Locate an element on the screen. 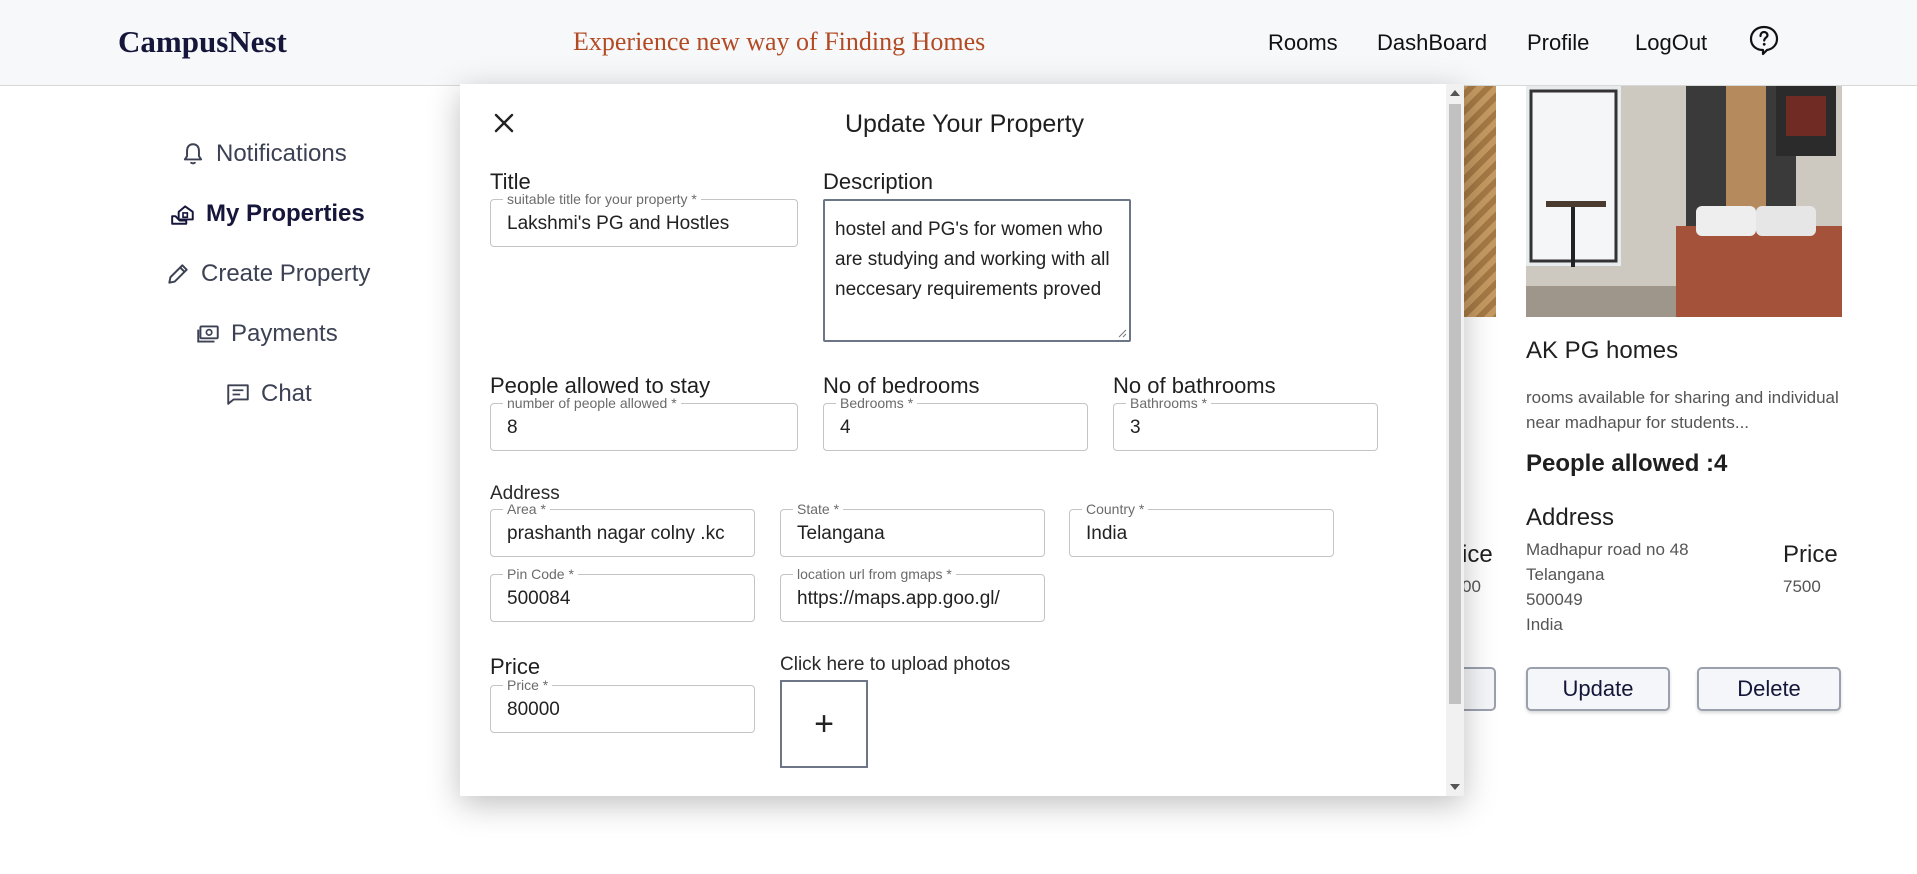  partial-price-heading: ice is located at coordinates (1477, 554).